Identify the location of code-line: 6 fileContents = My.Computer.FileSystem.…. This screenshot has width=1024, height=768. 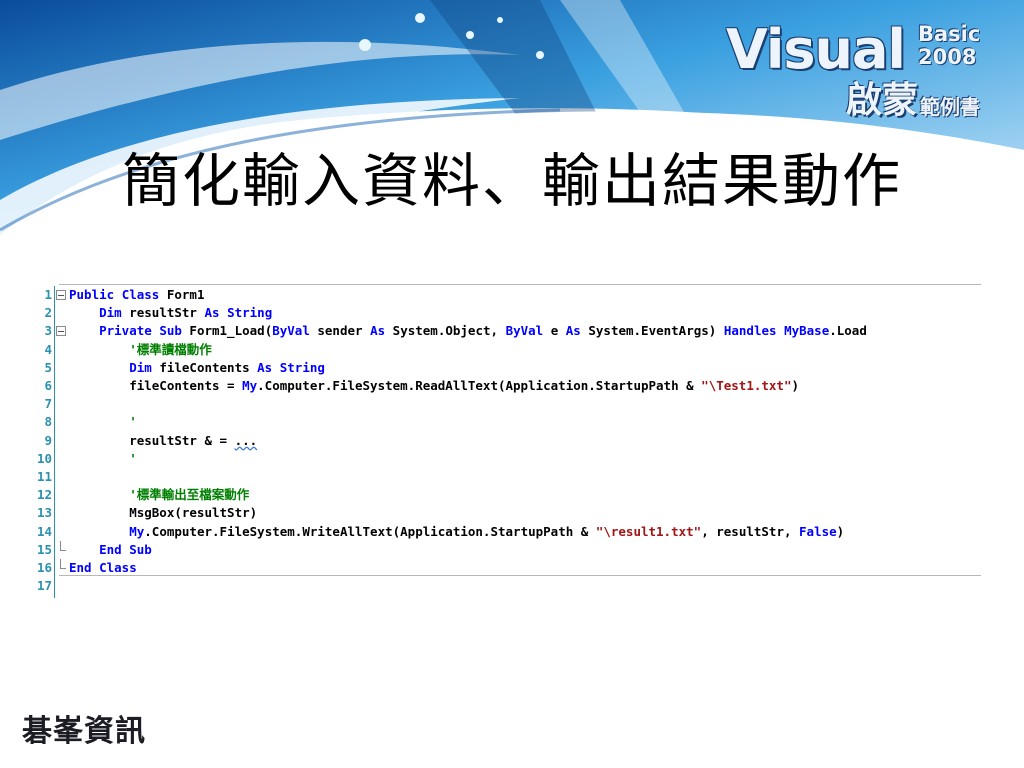
(509, 386).